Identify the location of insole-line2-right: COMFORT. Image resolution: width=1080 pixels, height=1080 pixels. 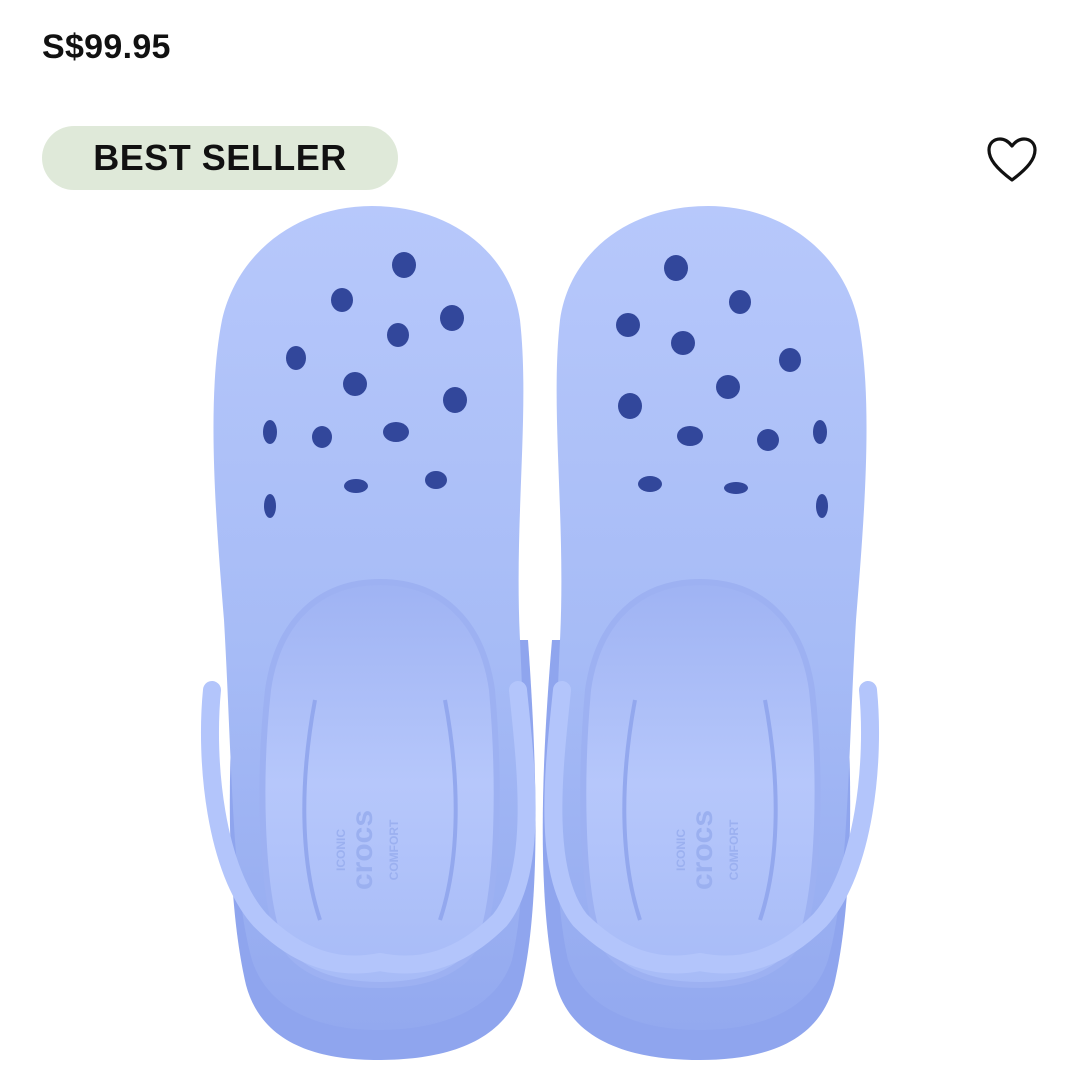
(734, 849).